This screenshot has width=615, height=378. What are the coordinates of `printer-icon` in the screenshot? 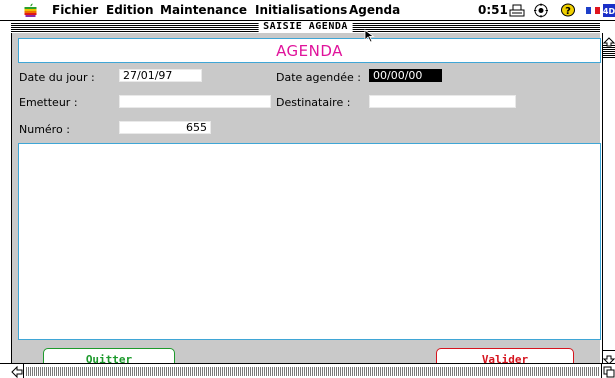 It's located at (517, 10).